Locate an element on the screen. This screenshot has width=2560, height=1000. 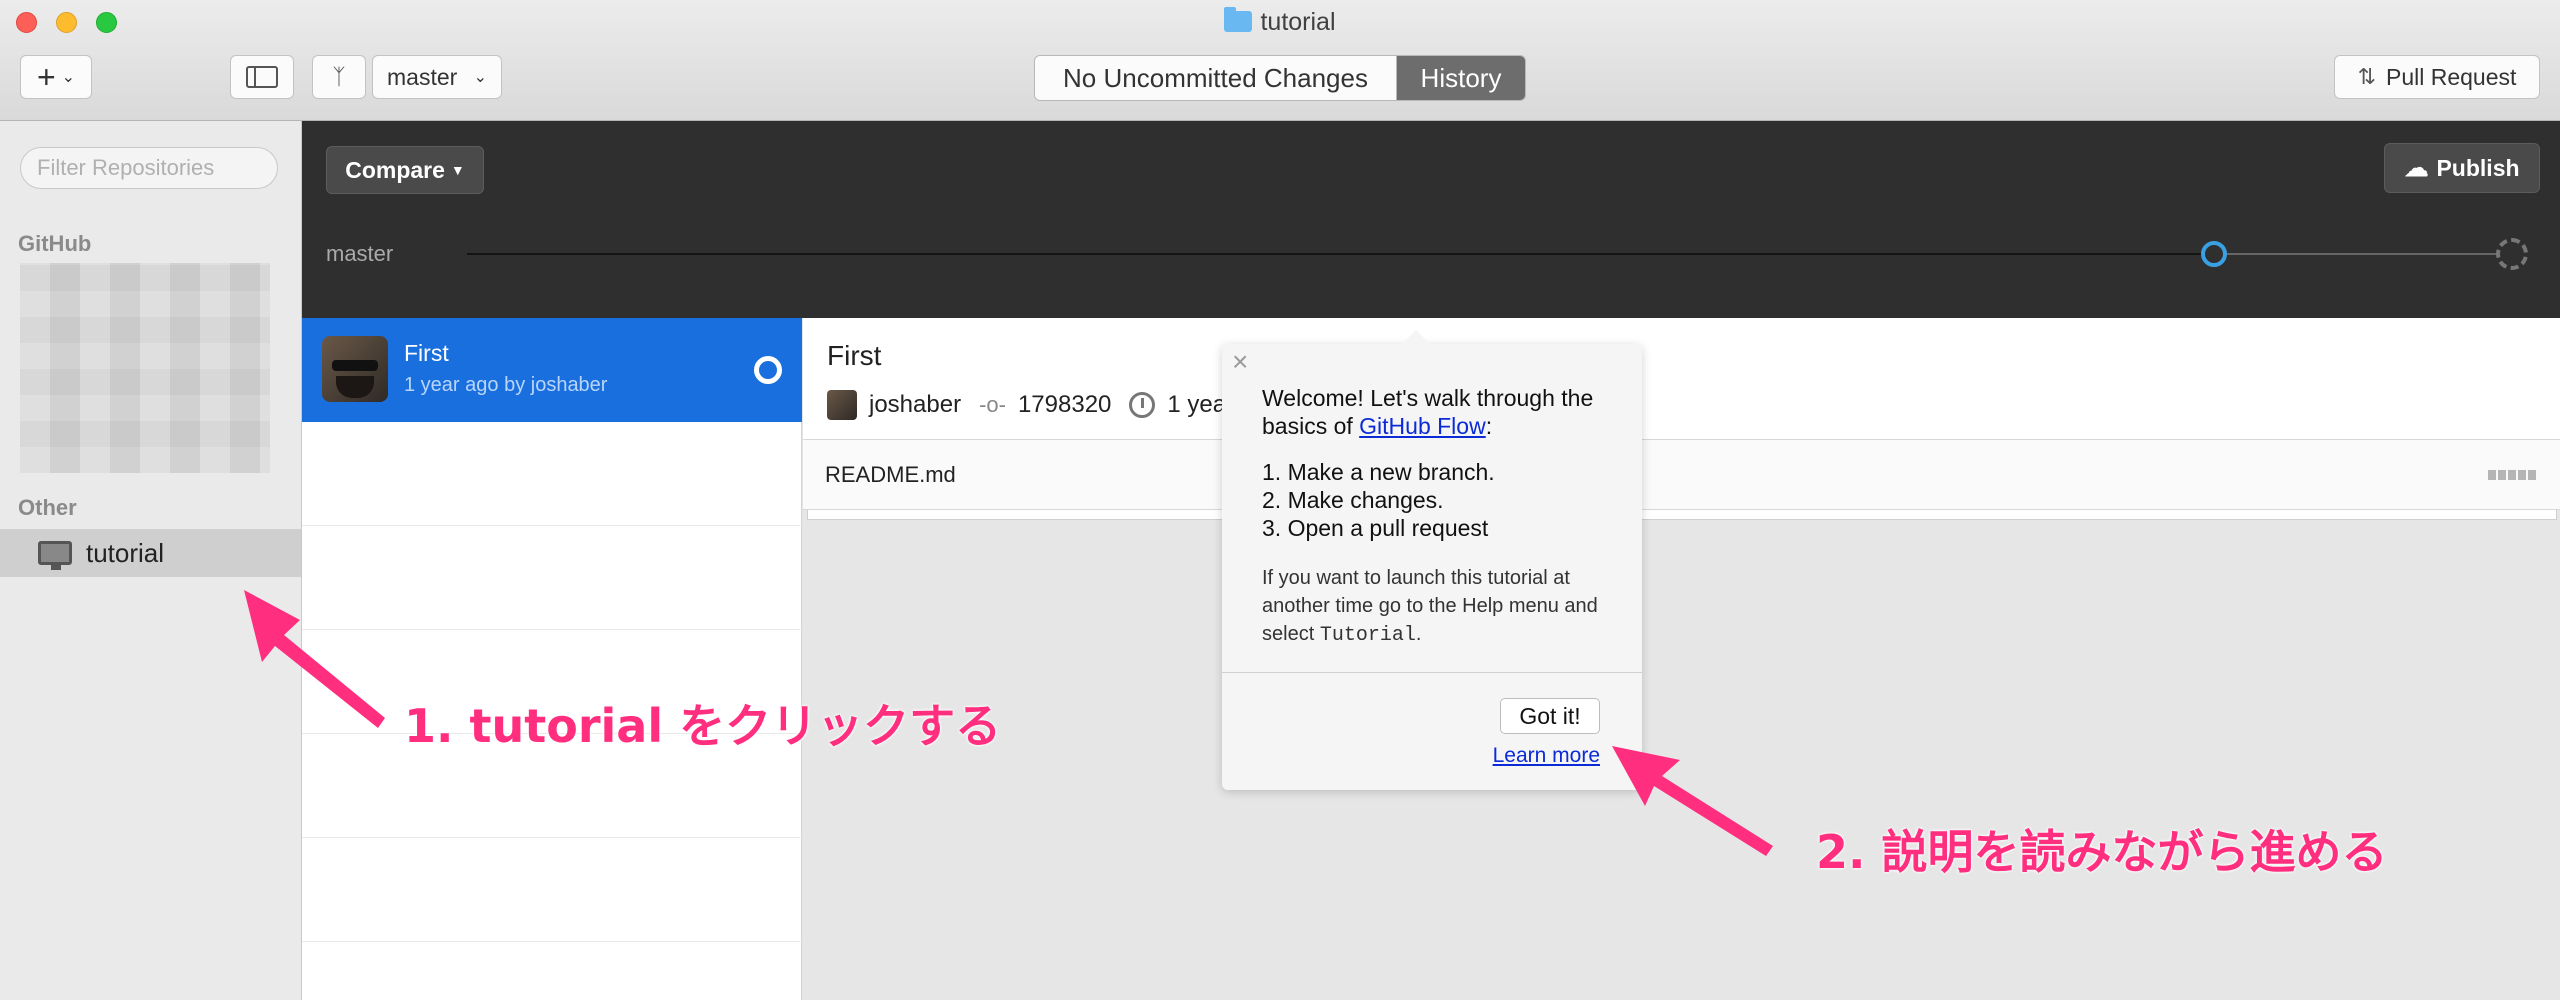
file-name: README.md is located at coordinates (890, 474).